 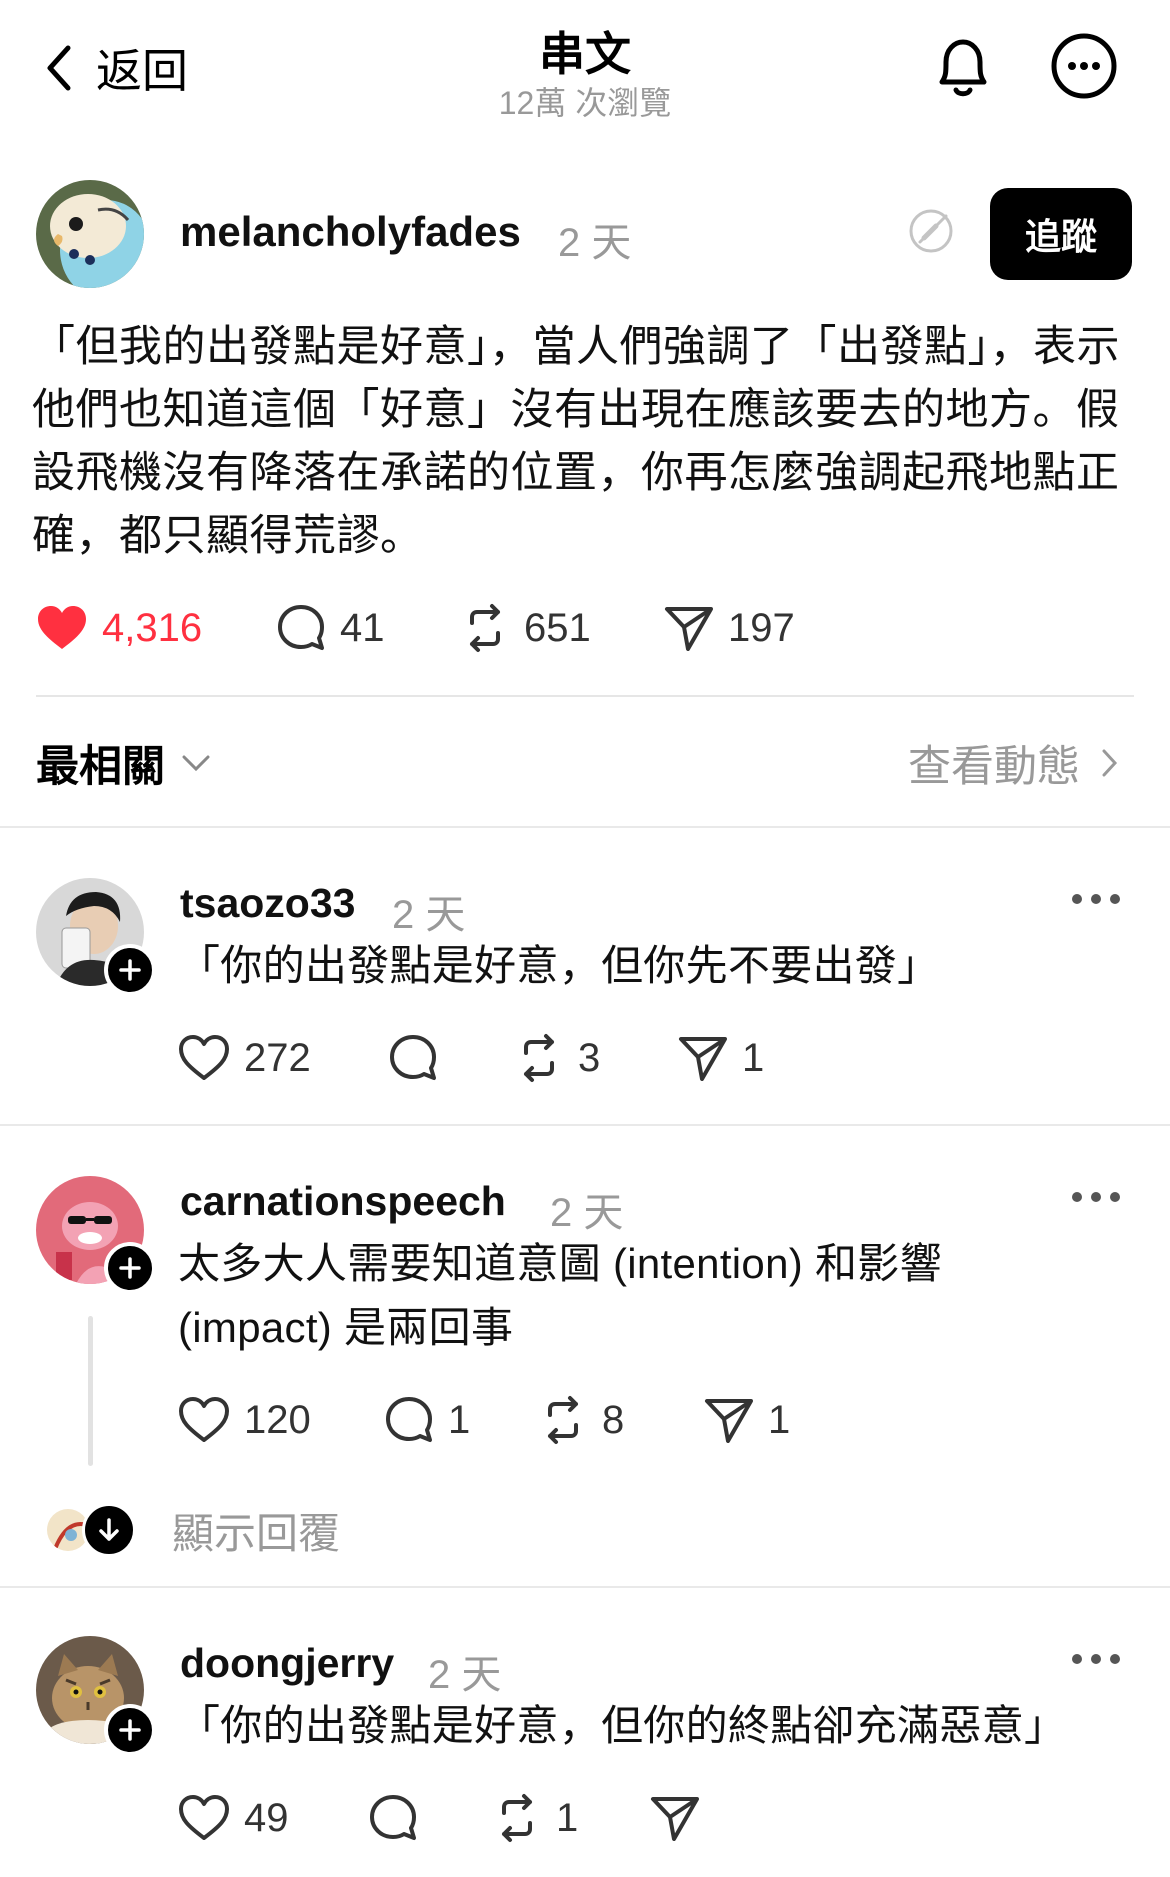 I want to click on view-activity-link: 查看動態, so click(x=1013, y=763).